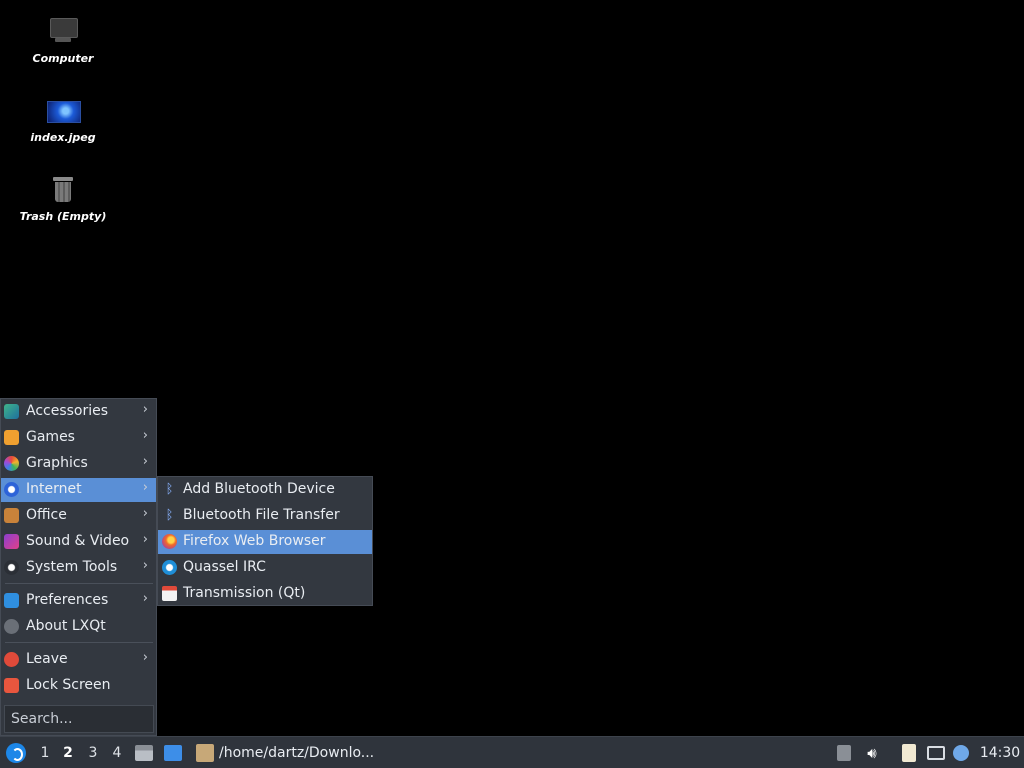 This screenshot has height=768, width=1024. Describe the element at coordinates (63, 110) in the screenshot. I see `image-file-icon` at that location.